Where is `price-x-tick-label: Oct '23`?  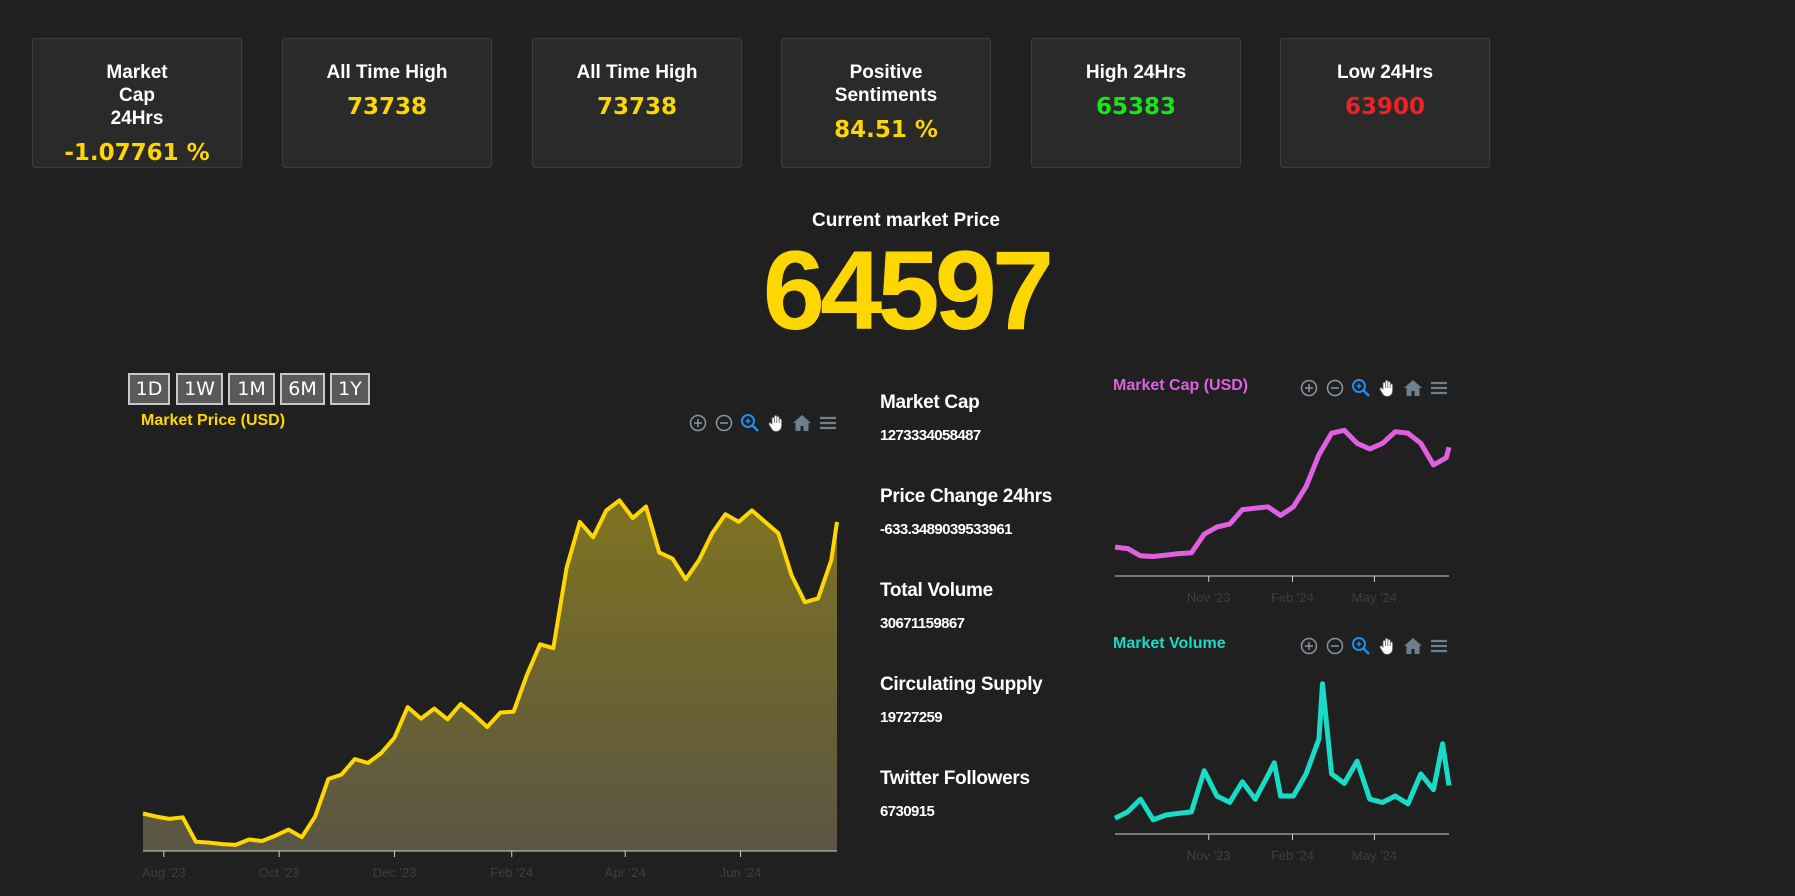 price-x-tick-label: Oct '23 is located at coordinates (279, 872).